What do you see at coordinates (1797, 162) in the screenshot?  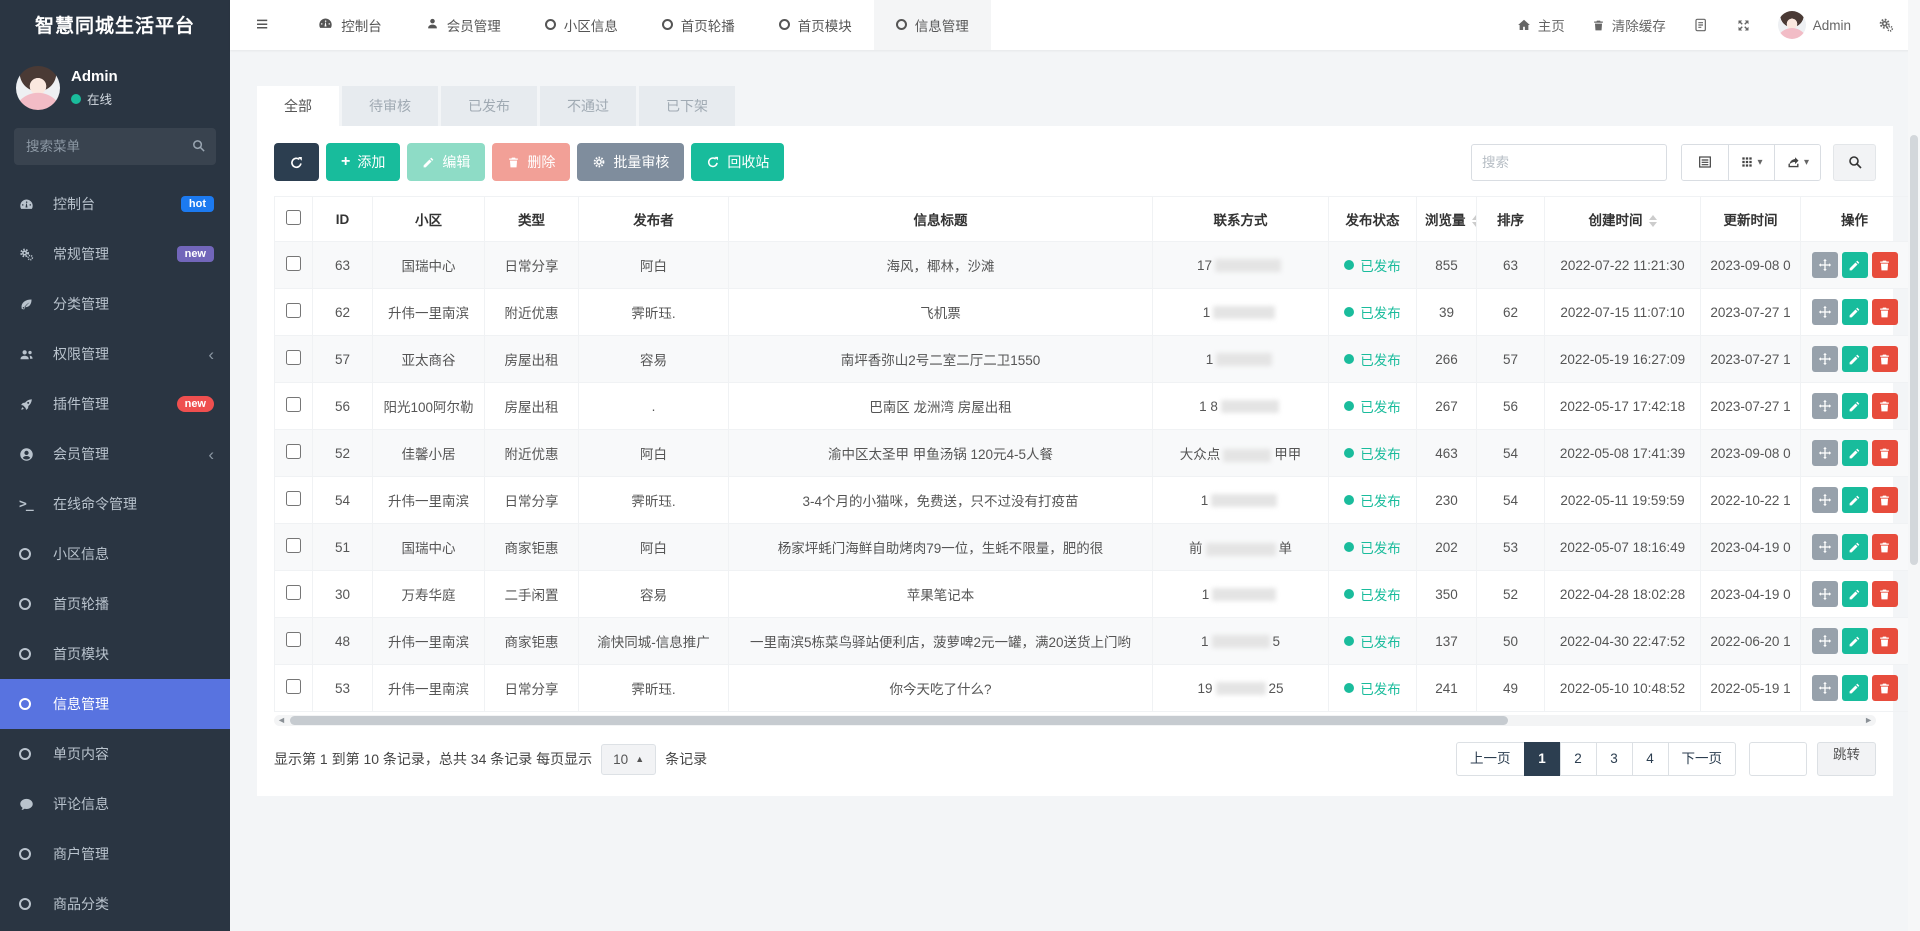 I see `export-button: ▾` at bounding box center [1797, 162].